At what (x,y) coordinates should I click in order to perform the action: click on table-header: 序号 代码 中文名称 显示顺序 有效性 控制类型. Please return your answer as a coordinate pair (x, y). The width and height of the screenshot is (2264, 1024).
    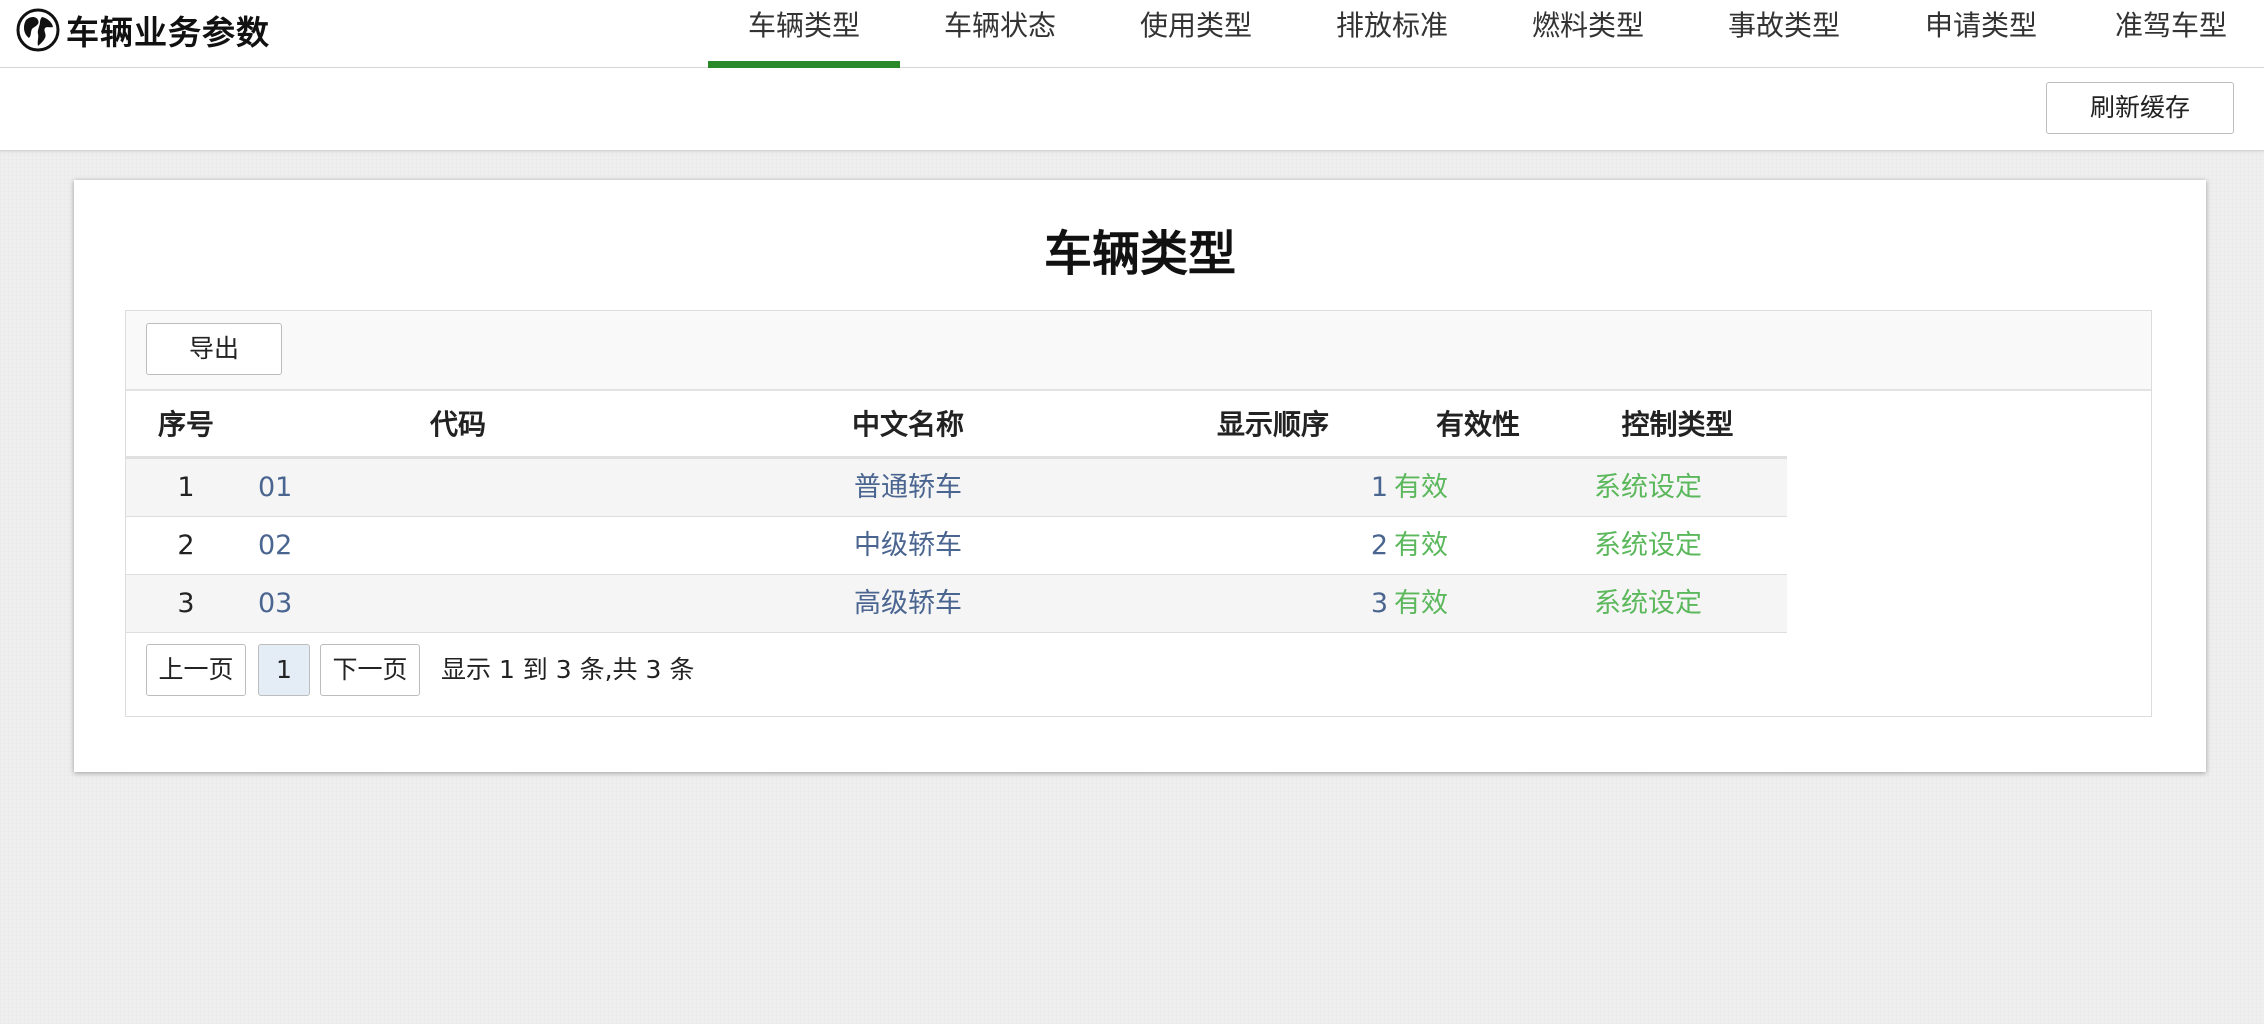
    Looking at the image, I should click on (956, 426).